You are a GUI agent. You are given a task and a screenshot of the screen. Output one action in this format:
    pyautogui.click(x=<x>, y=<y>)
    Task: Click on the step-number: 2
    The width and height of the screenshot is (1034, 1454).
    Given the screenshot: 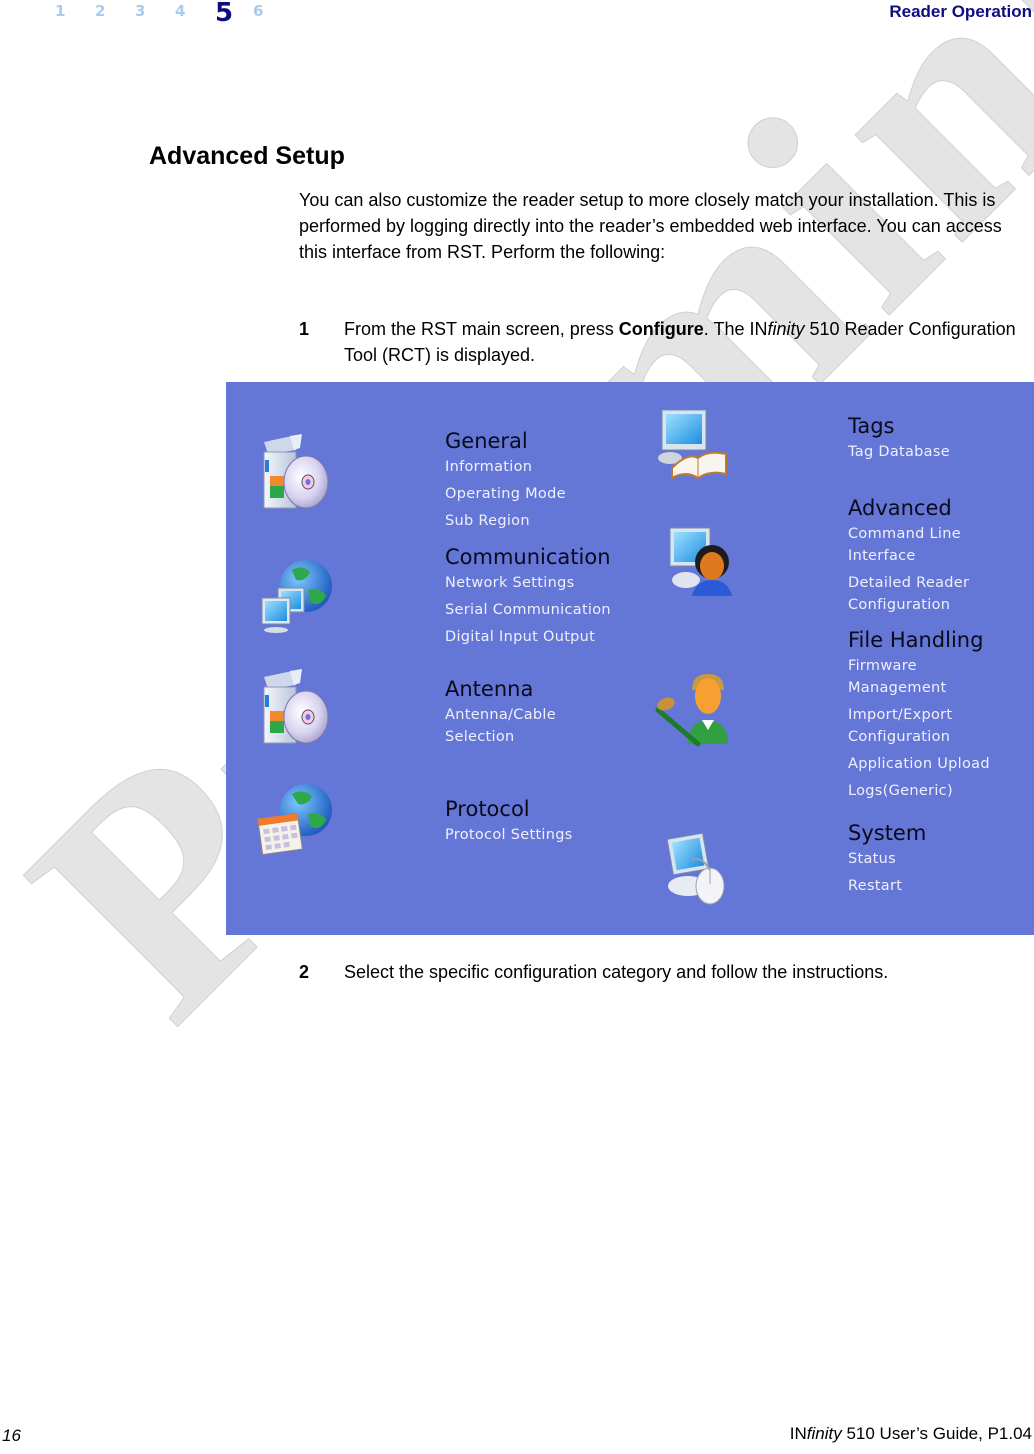 What is the action you would take?
    pyautogui.click(x=304, y=972)
    